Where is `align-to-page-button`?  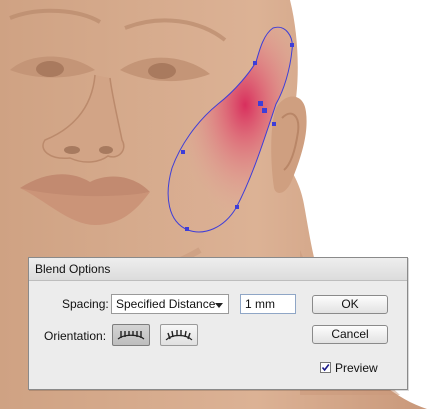 align-to-page-button is located at coordinates (131, 335).